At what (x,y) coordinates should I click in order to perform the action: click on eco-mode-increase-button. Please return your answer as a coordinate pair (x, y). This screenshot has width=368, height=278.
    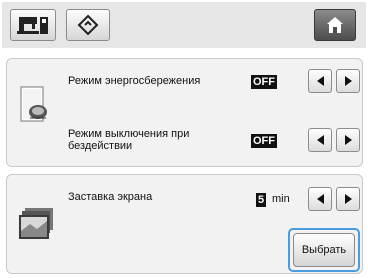
    Looking at the image, I should click on (348, 81).